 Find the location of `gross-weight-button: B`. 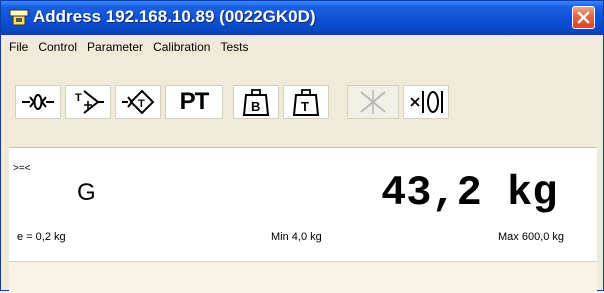

gross-weight-button: B is located at coordinates (256, 102).